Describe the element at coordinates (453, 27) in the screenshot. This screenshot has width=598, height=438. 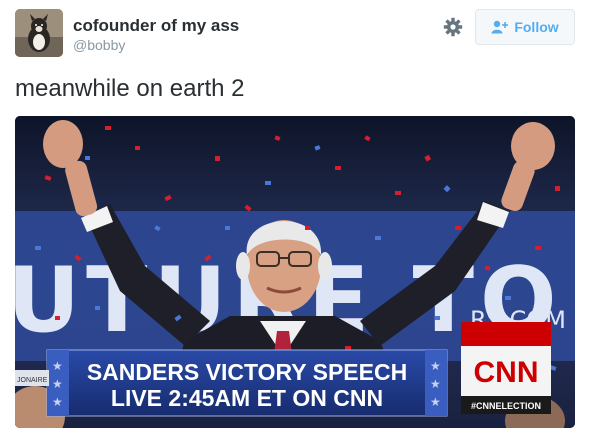
I see `gear-icon` at that location.